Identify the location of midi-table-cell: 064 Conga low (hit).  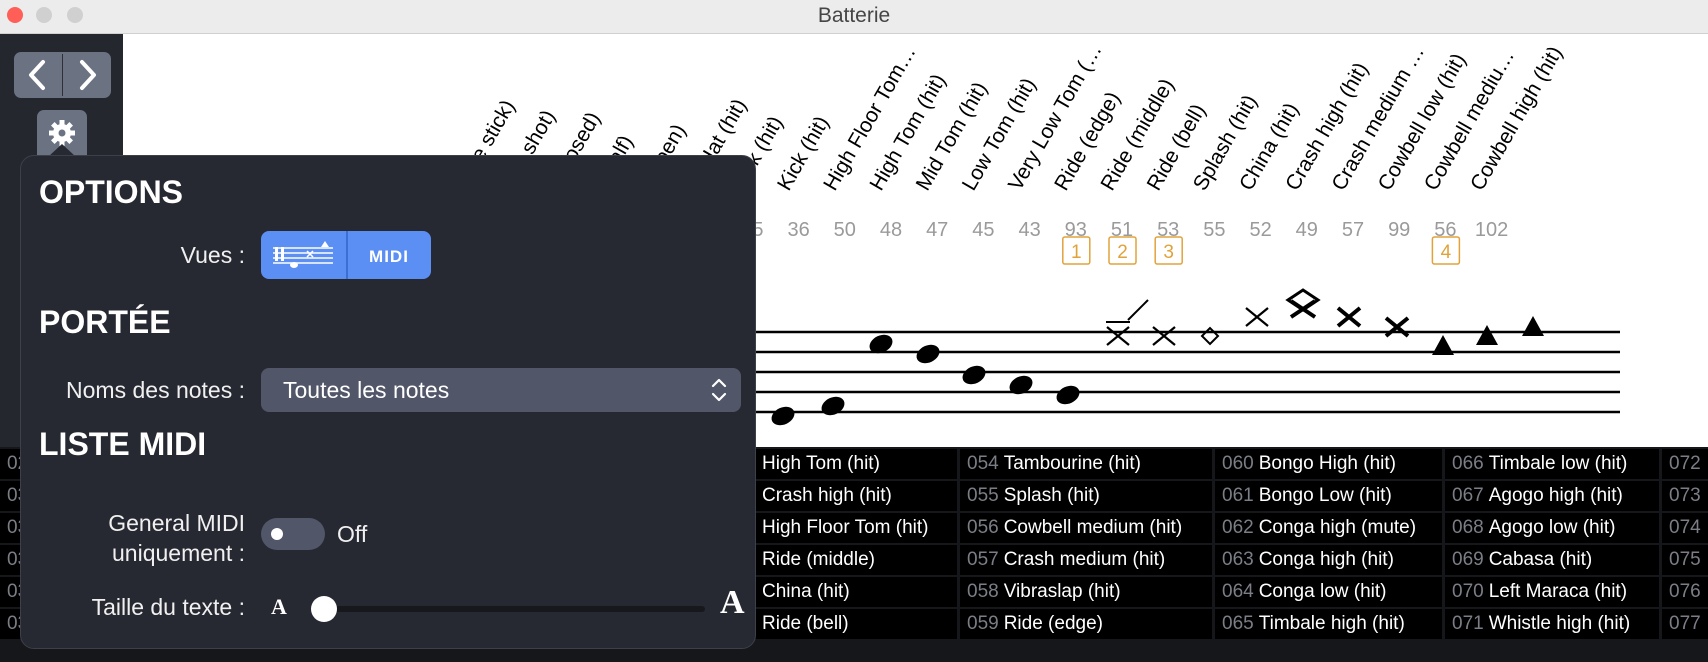
(1328, 592).